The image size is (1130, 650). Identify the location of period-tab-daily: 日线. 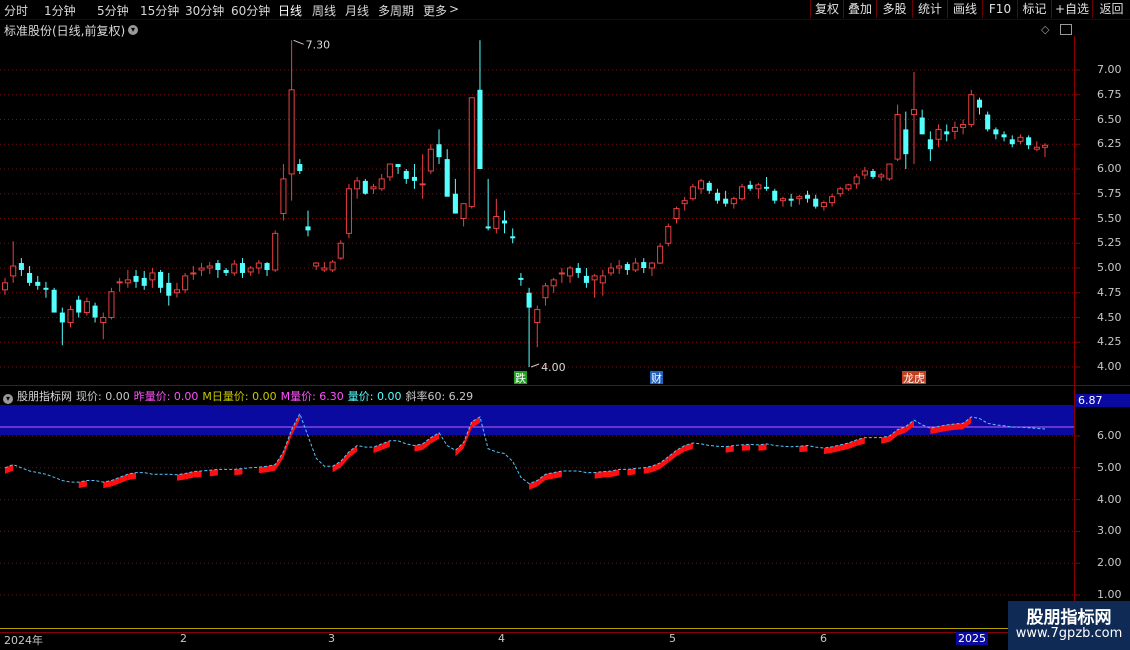
(290, 10).